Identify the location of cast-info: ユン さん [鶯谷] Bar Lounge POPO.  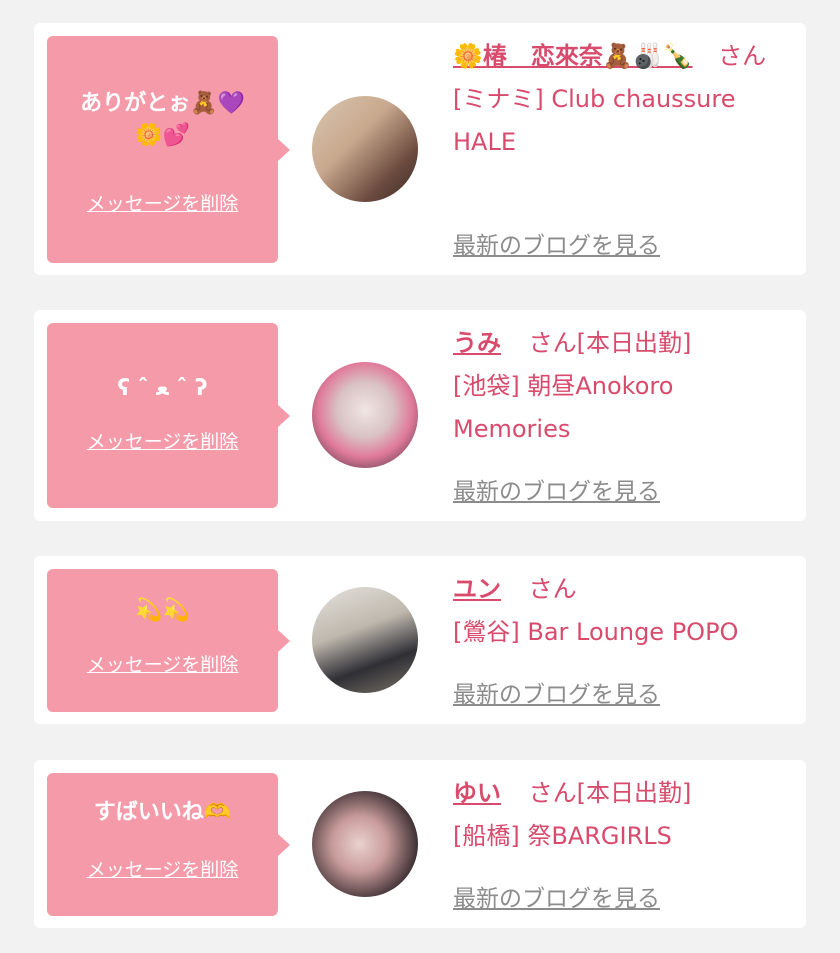
(613, 611).